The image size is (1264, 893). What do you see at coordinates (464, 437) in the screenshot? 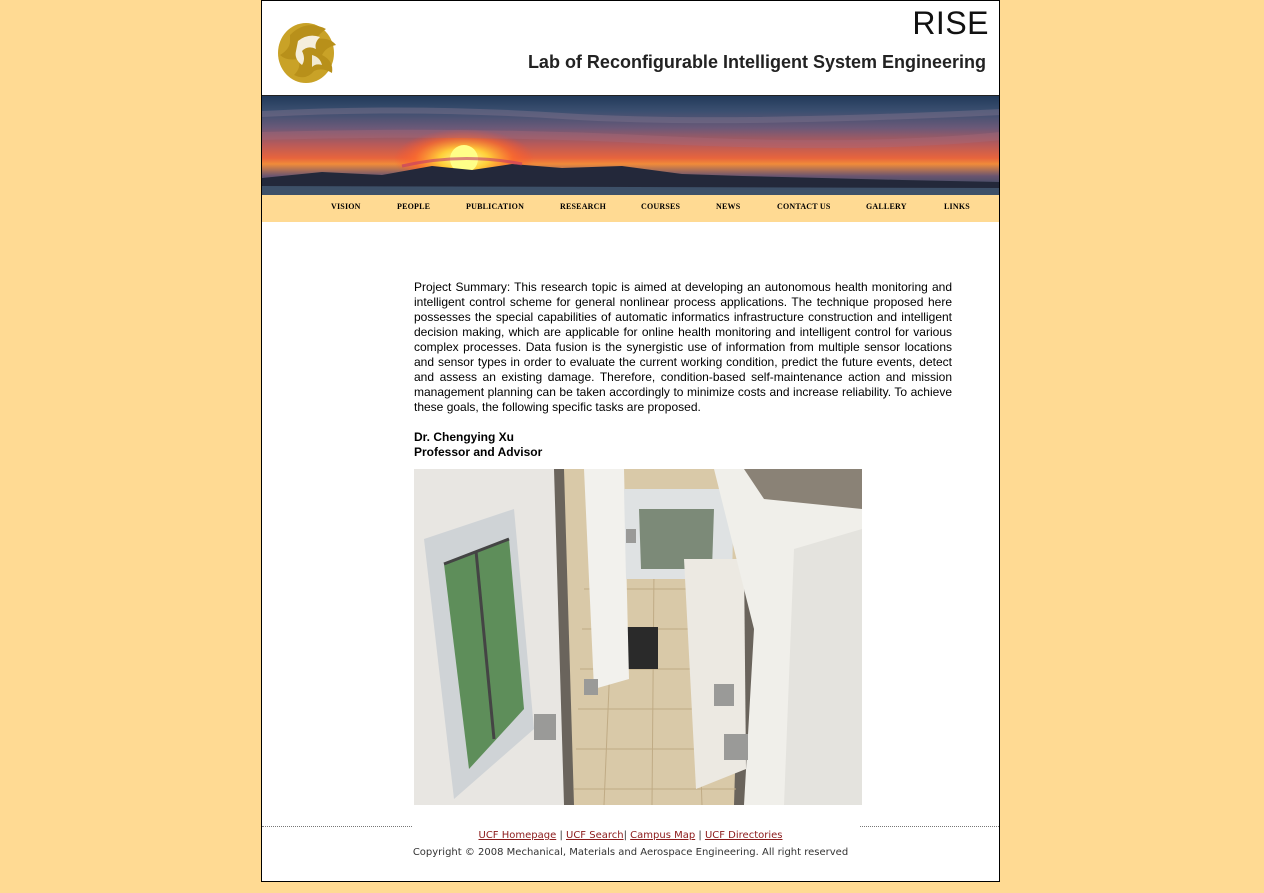
I see `author-name: Dr. Chengying Xu` at bounding box center [464, 437].